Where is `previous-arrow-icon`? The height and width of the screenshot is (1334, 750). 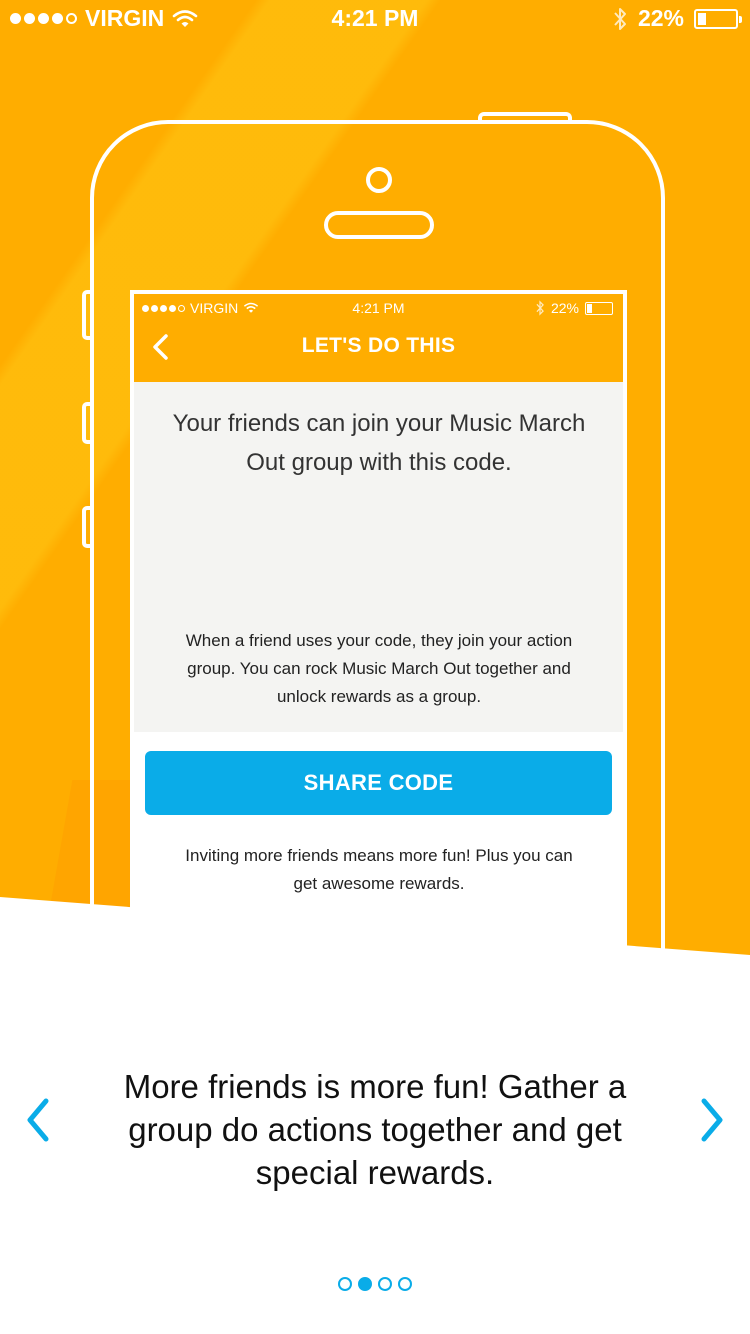
previous-arrow-icon is located at coordinates (39, 1120).